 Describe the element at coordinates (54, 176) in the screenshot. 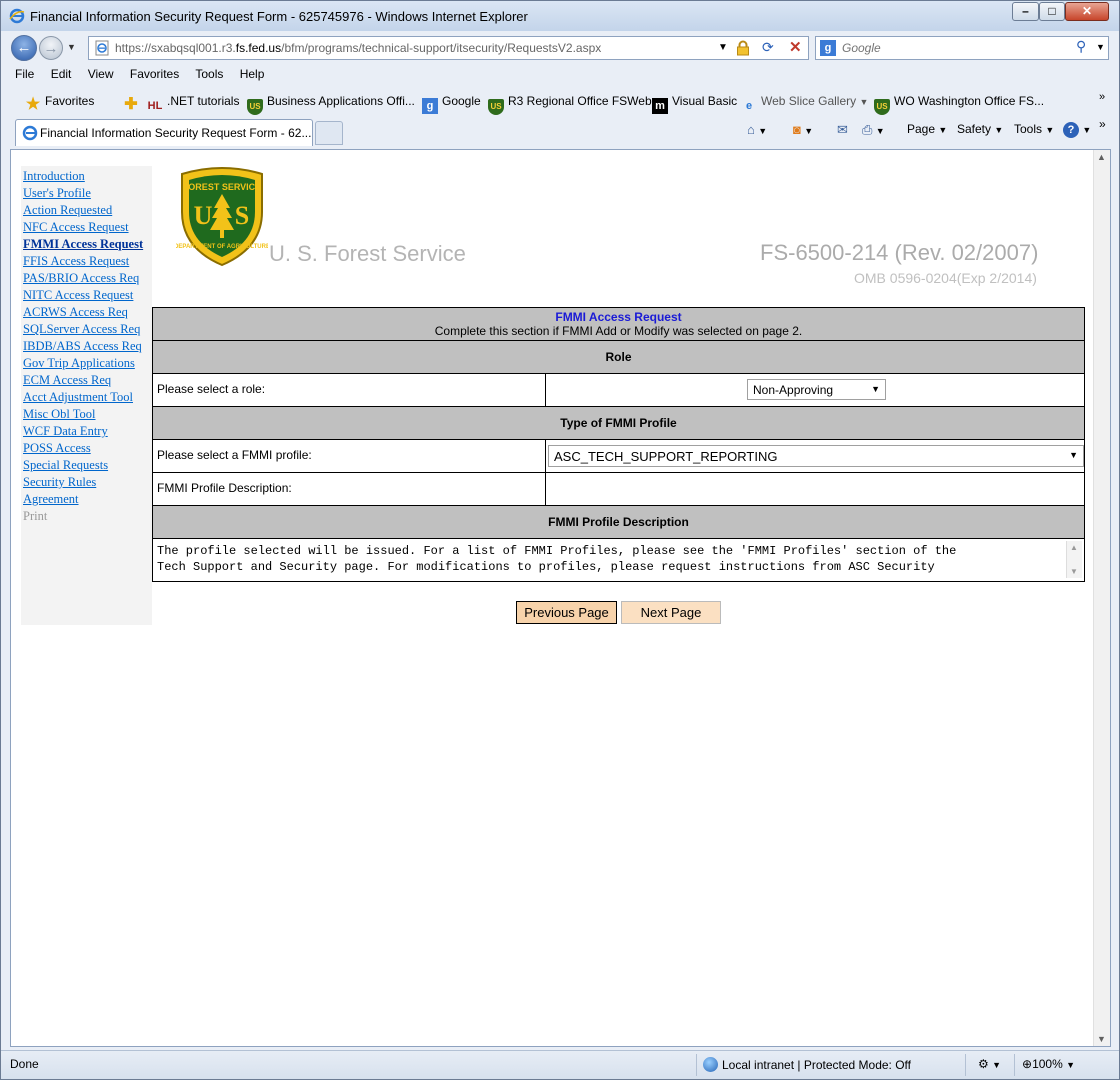

I see `nav-introduction: Introduction` at that location.